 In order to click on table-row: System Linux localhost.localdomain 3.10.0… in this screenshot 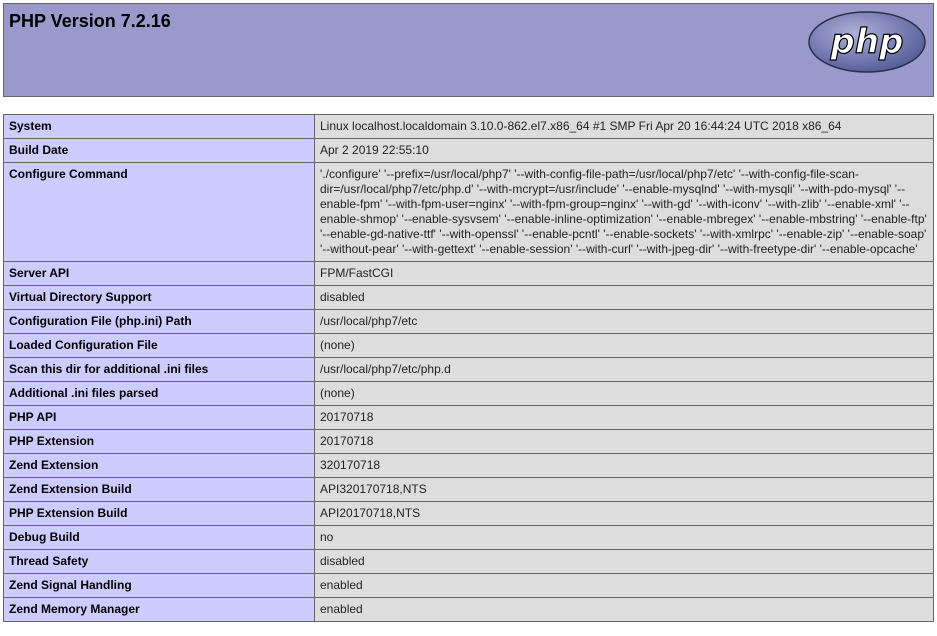, I will do `click(468, 126)`.